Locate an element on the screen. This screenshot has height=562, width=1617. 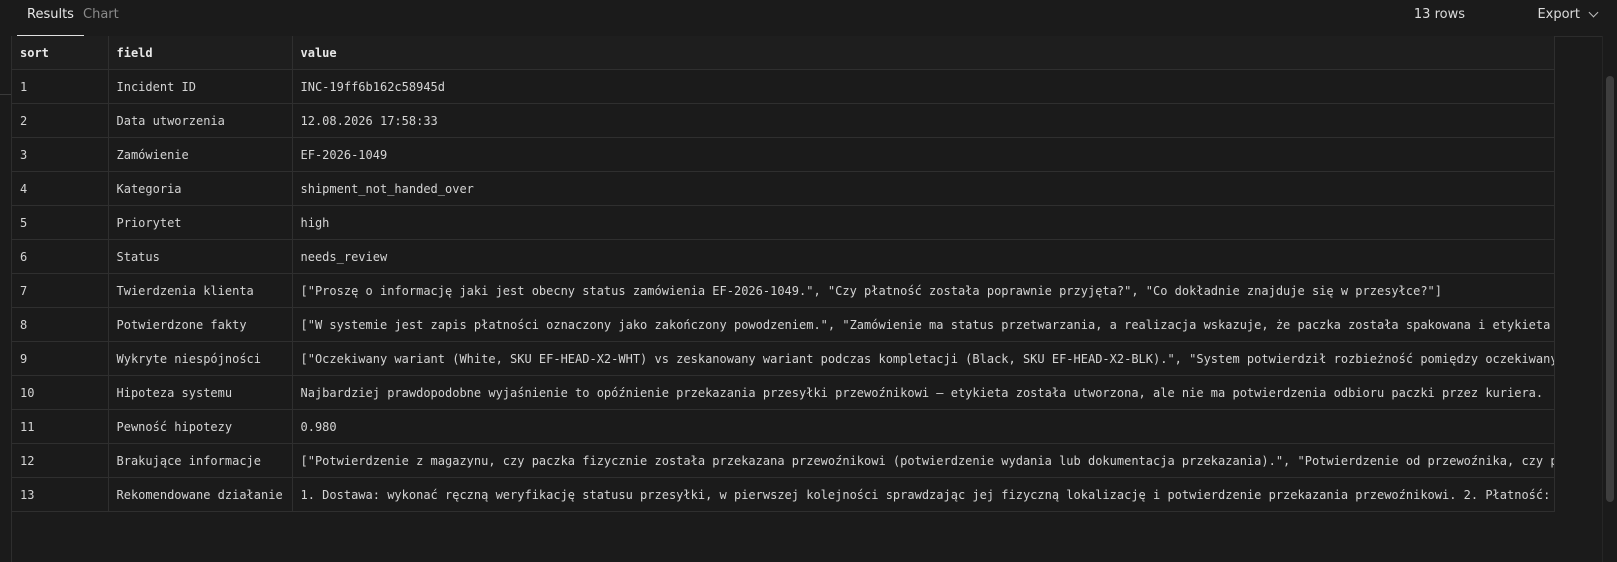
cell-sort: 8 is located at coordinates (60, 324).